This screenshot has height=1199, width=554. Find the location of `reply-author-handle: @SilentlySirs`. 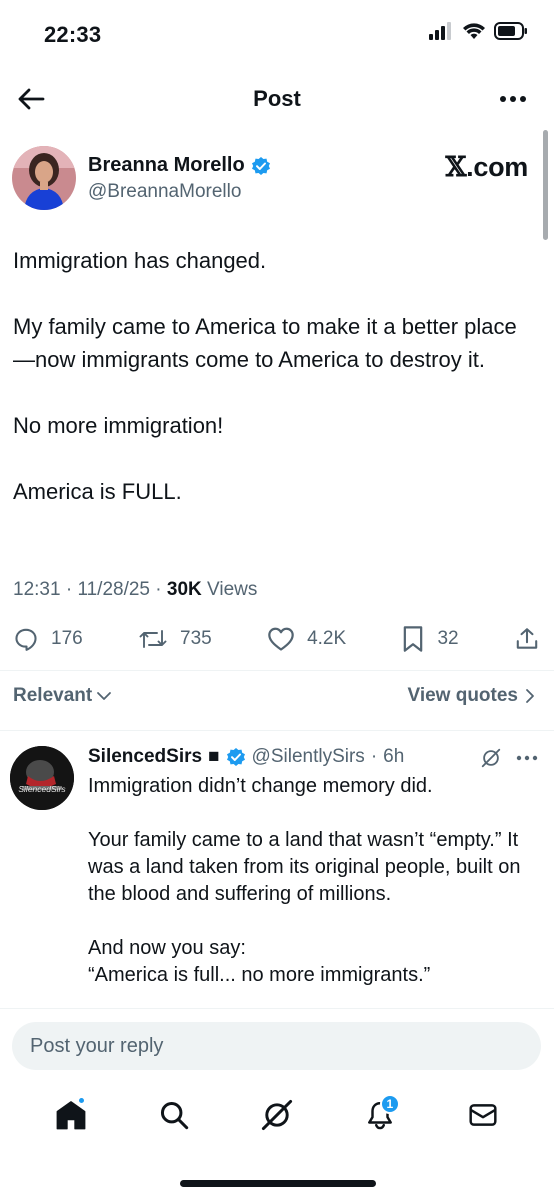

reply-author-handle: @SilentlySirs is located at coordinates (308, 757).